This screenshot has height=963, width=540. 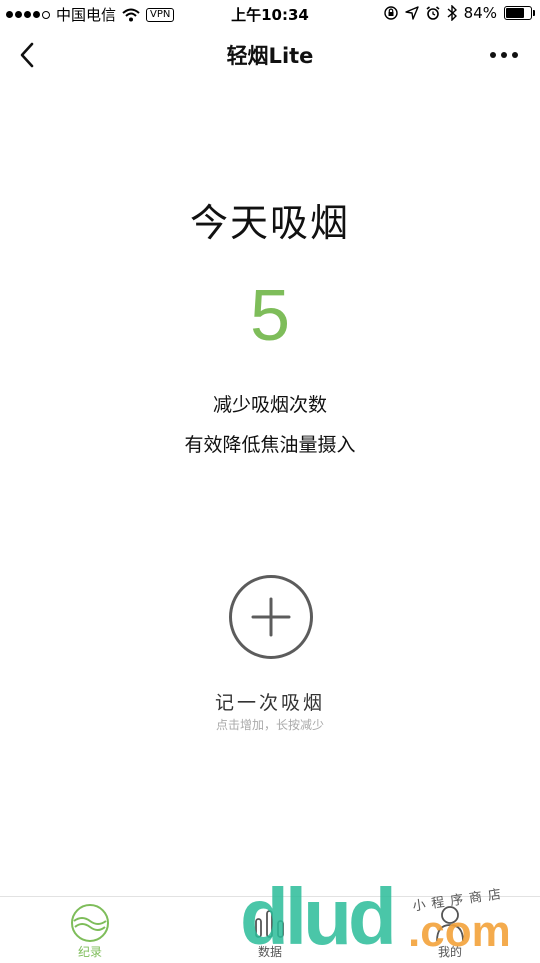 I want to click on tab-data: 数据, so click(x=270, y=929).